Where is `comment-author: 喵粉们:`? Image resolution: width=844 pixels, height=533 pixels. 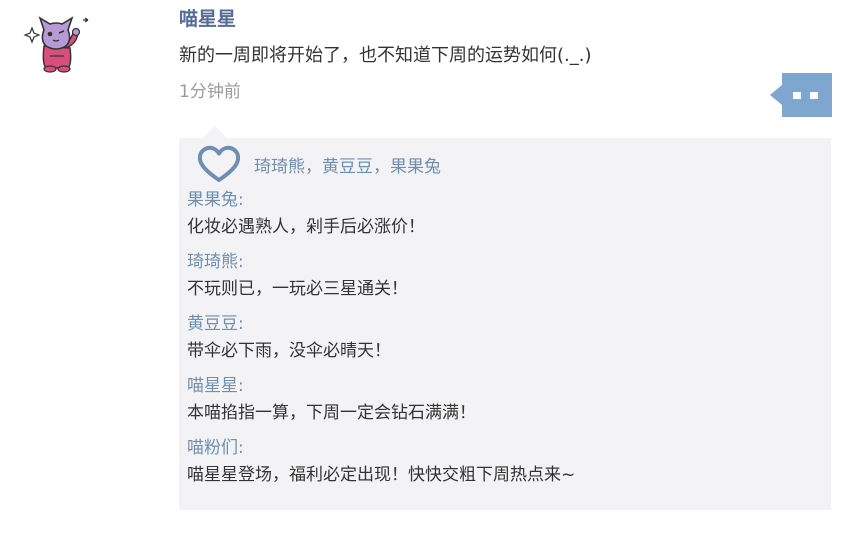 comment-author: 喵粉们: is located at coordinates (502, 448).